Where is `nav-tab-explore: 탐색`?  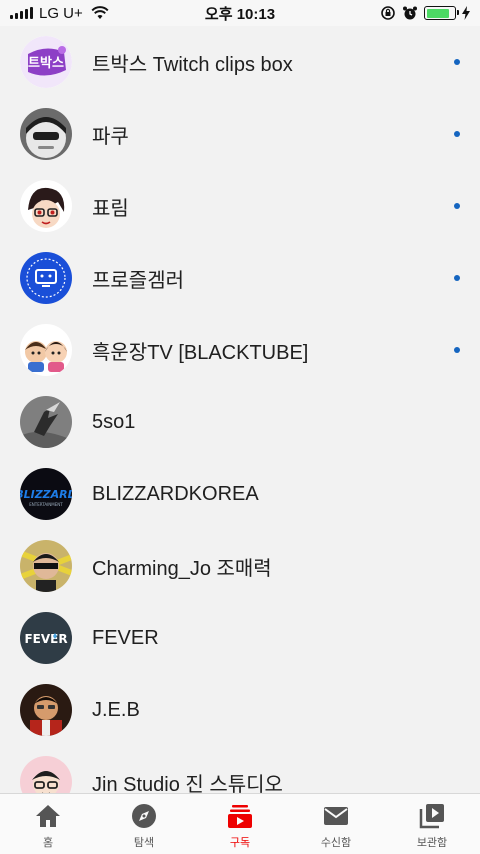
nav-tab-explore: 탐색 is located at coordinates (144, 824).